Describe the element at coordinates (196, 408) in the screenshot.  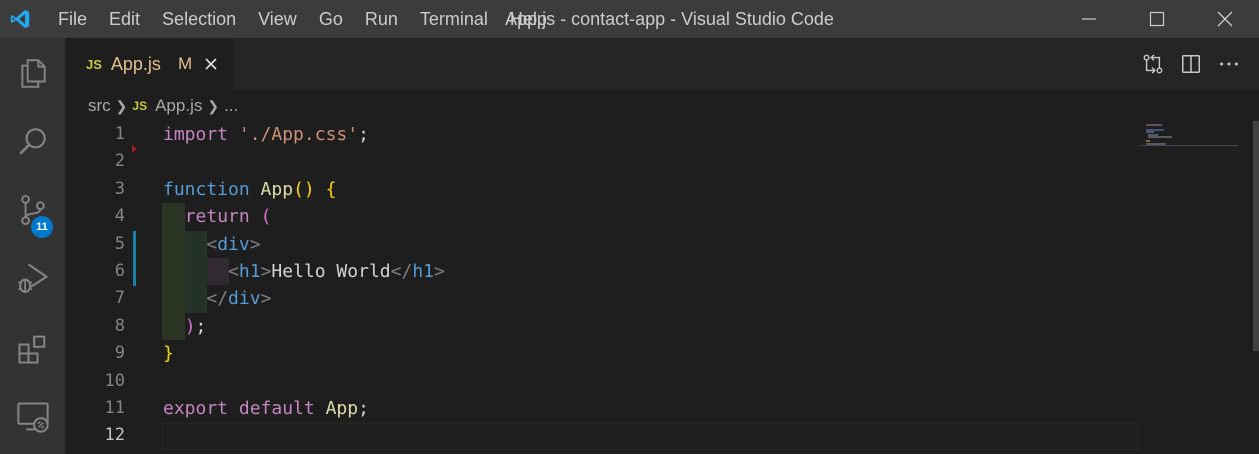
I see `code-token: export` at that location.